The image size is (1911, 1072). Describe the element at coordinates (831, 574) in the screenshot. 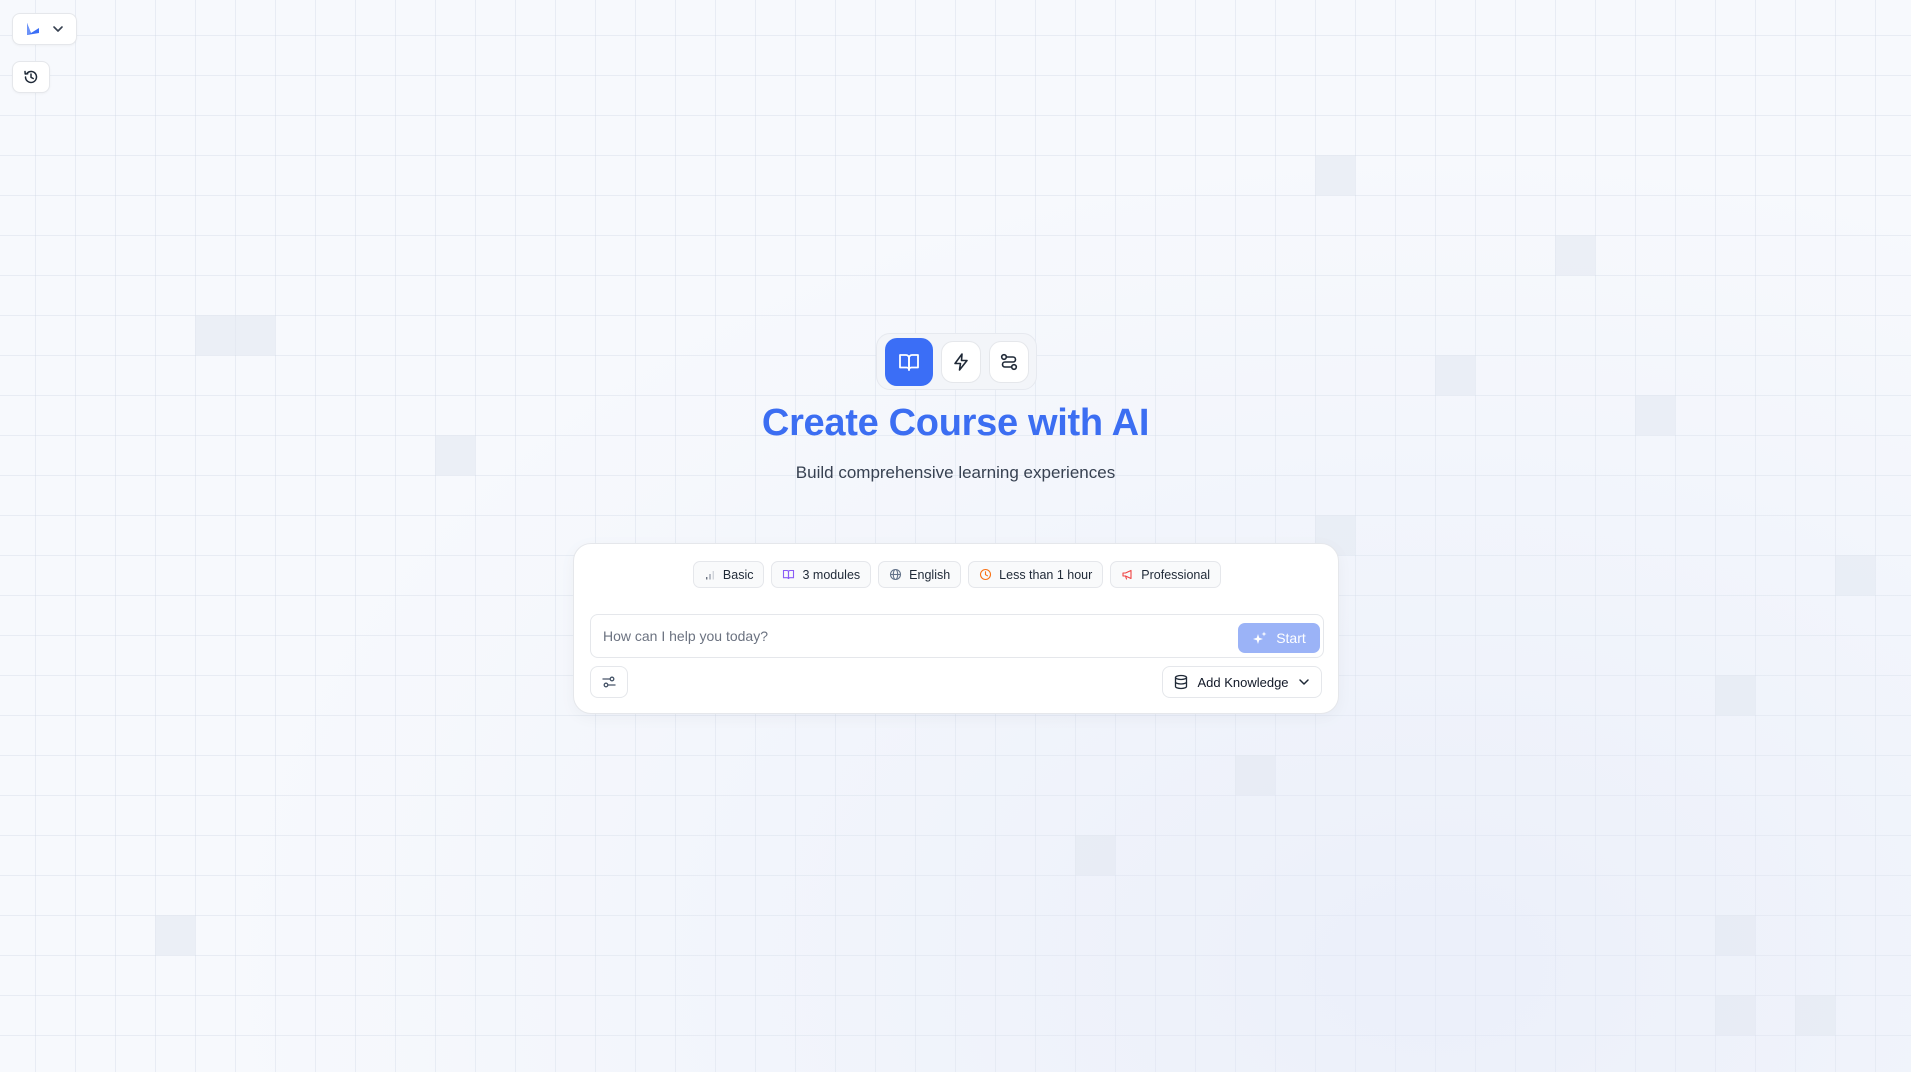

I see `modules-chip-label: 3 modules` at that location.